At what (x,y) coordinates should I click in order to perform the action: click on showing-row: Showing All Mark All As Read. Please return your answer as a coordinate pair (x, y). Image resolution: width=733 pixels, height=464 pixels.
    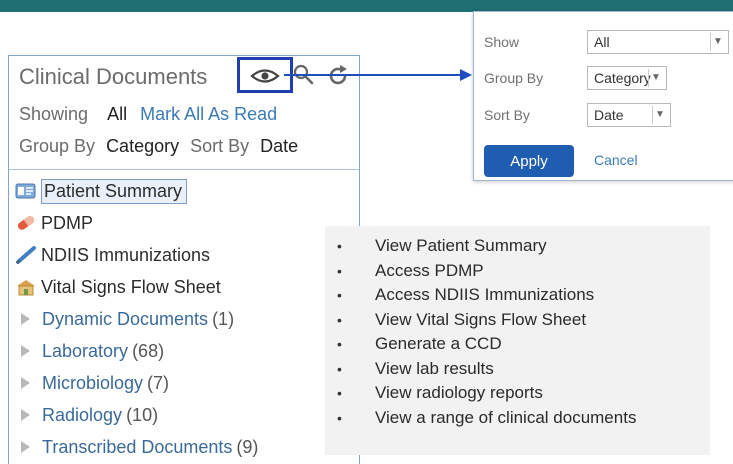
    Looking at the image, I should click on (148, 114).